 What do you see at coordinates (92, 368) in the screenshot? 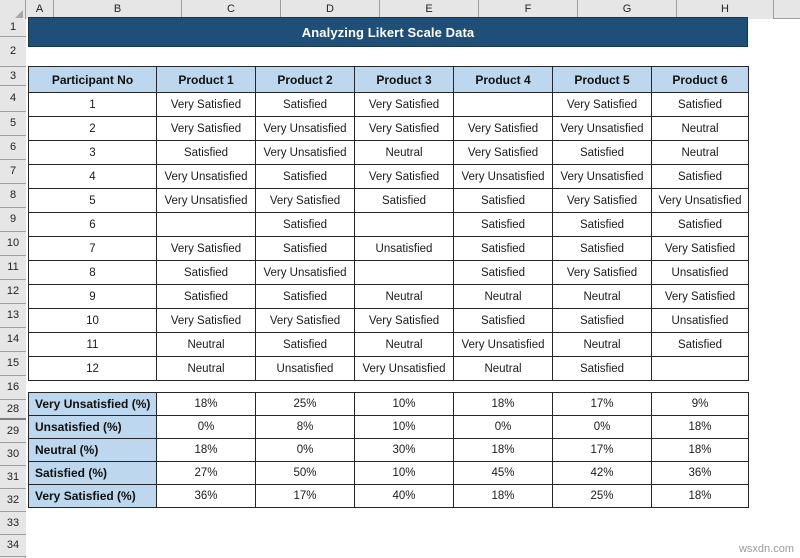
I see `participant-number-cell: 12` at bounding box center [92, 368].